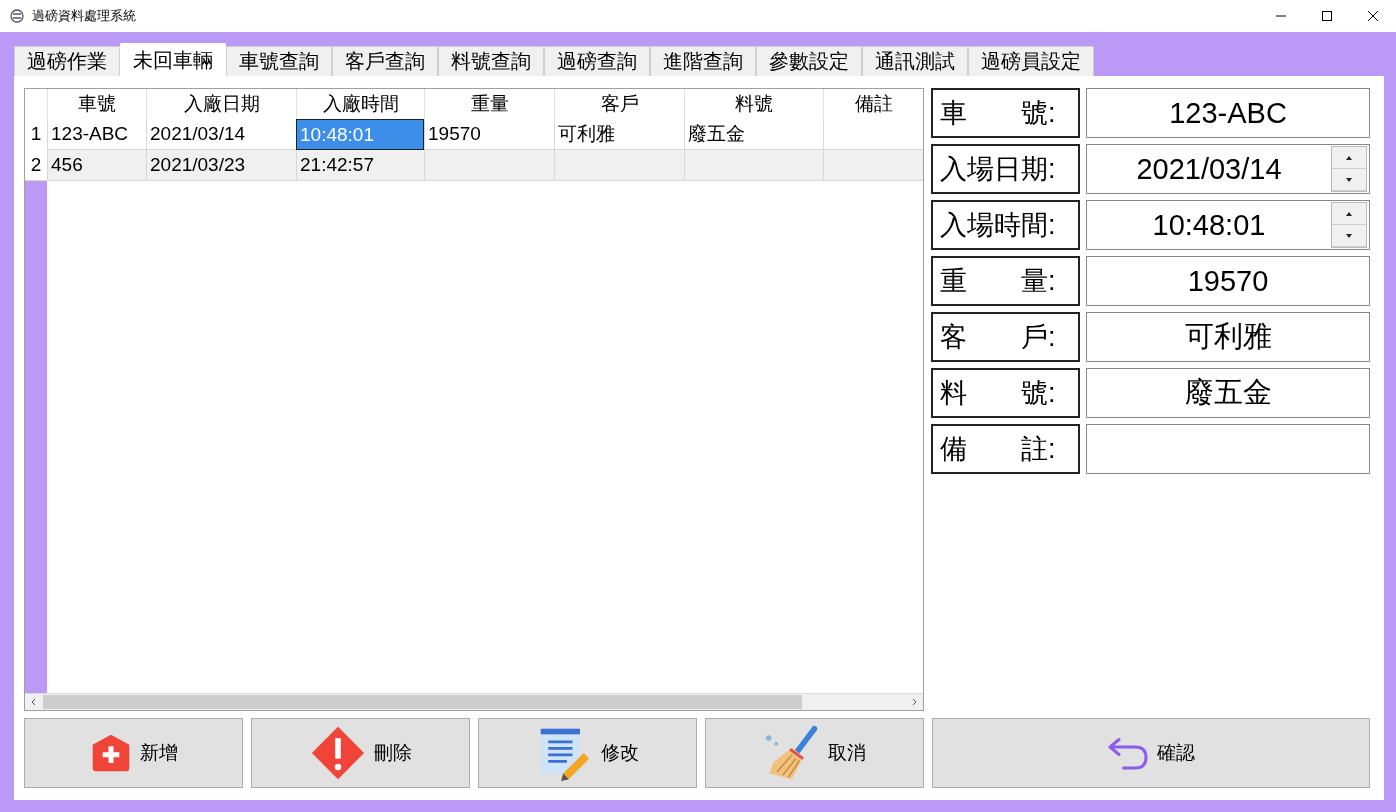 The image size is (1396, 812). Describe the element at coordinates (221, 165) in the screenshot. I see `table-cell: 2021/03/23` at that location.